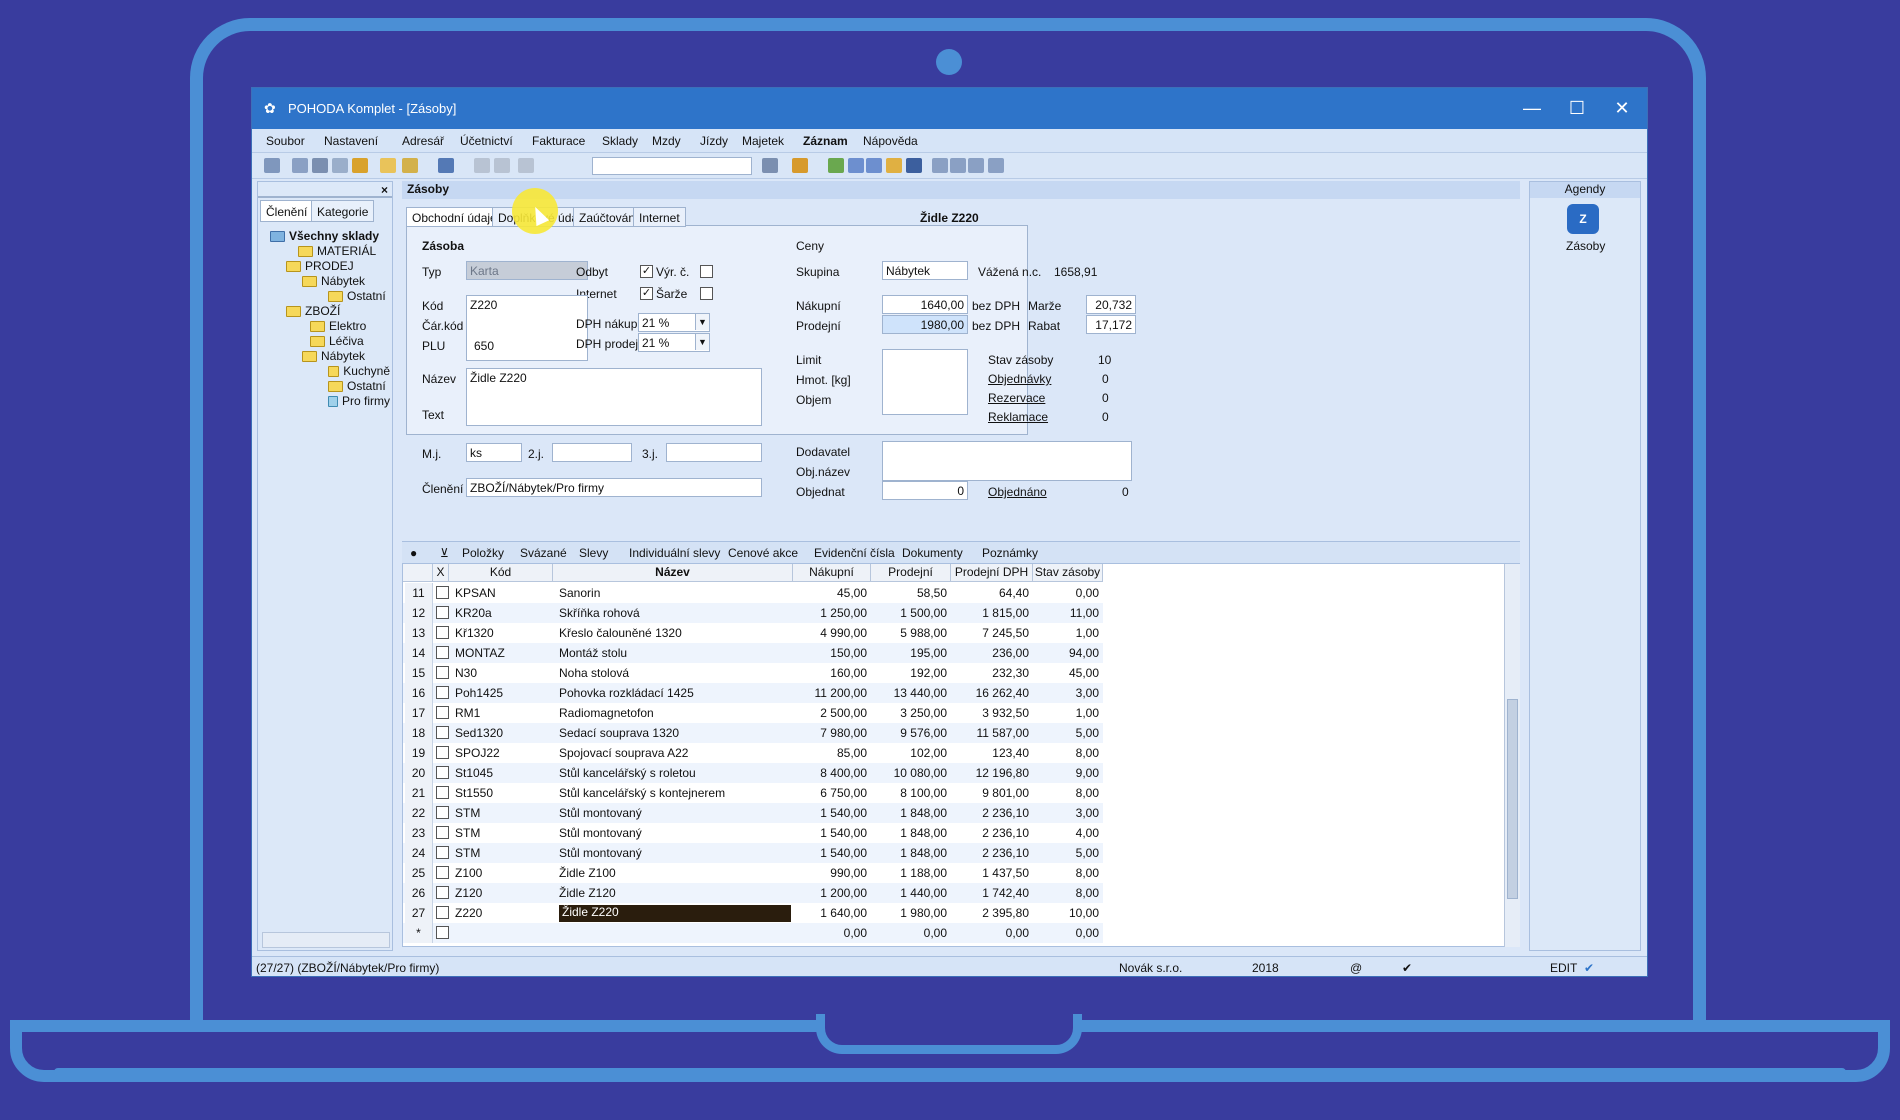  Describe the element at coordinates (830, 773) in the screenshot. I see `cell-nakup: 8 400,00` at that location.